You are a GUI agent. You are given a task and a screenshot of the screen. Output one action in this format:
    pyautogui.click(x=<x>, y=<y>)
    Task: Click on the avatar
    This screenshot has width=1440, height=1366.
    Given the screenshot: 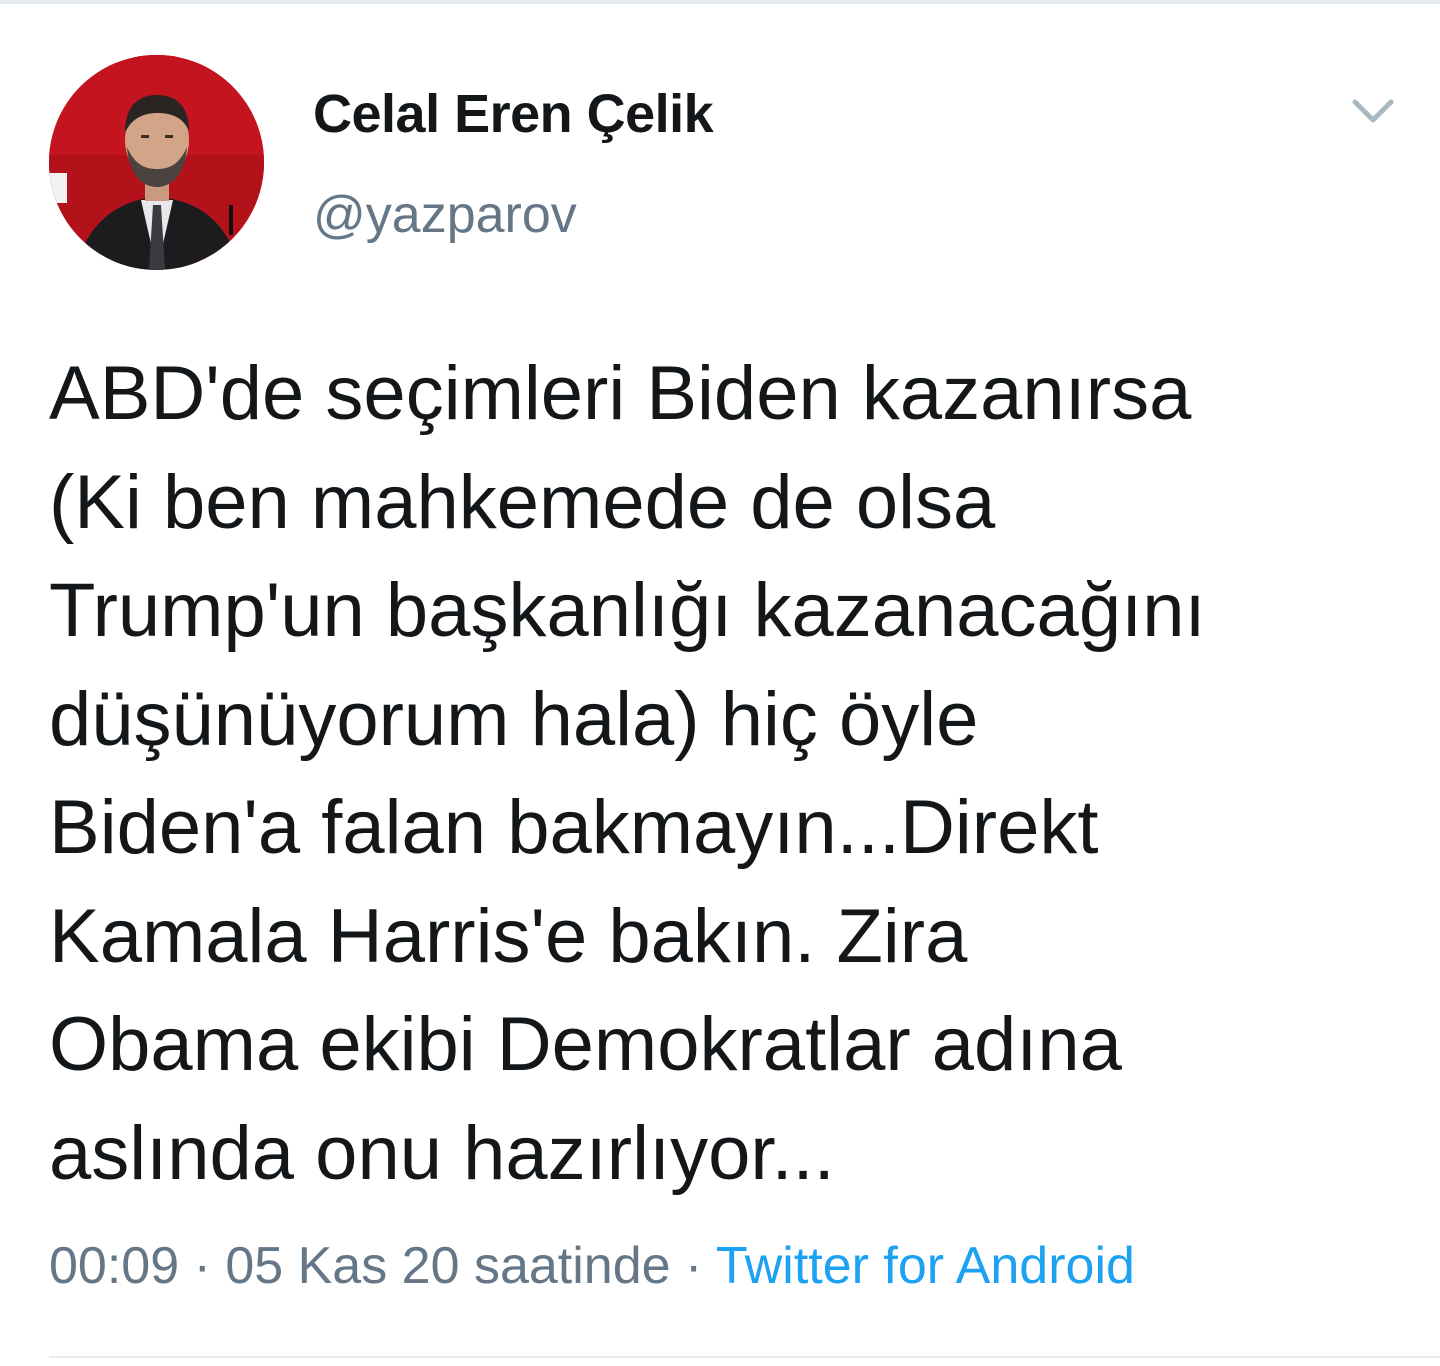 What is the action you would take?
    pyautogui.click(x=156, y=162)
    